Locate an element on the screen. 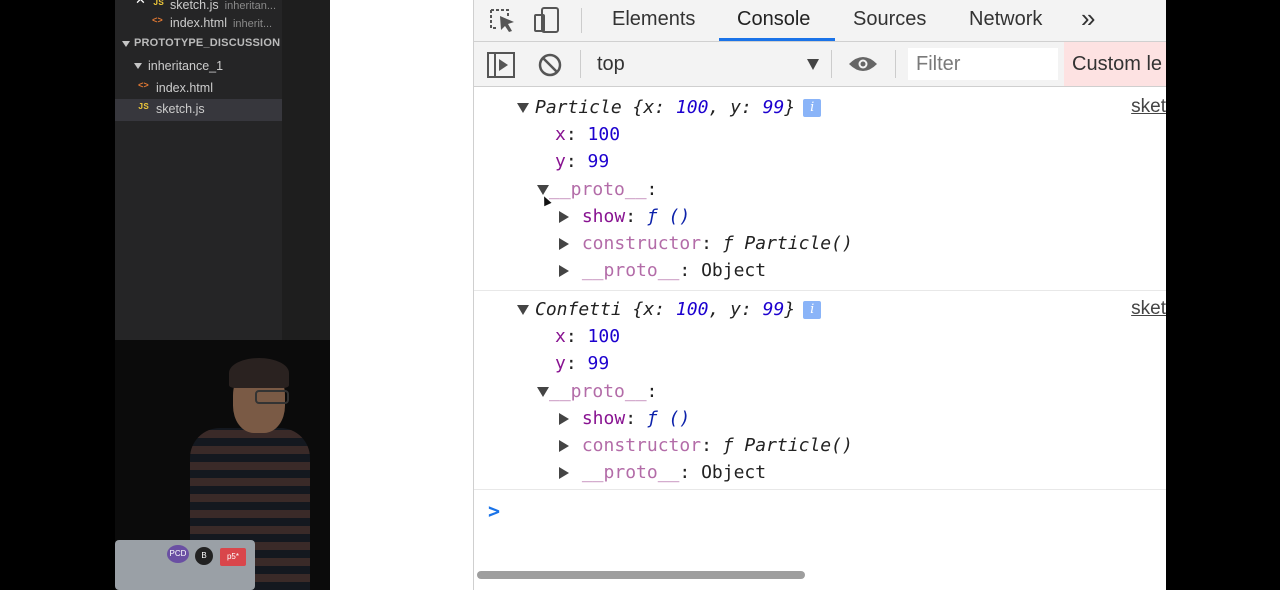  webcam-overlay: PCD p5* B is located at coordinates (222, 465).